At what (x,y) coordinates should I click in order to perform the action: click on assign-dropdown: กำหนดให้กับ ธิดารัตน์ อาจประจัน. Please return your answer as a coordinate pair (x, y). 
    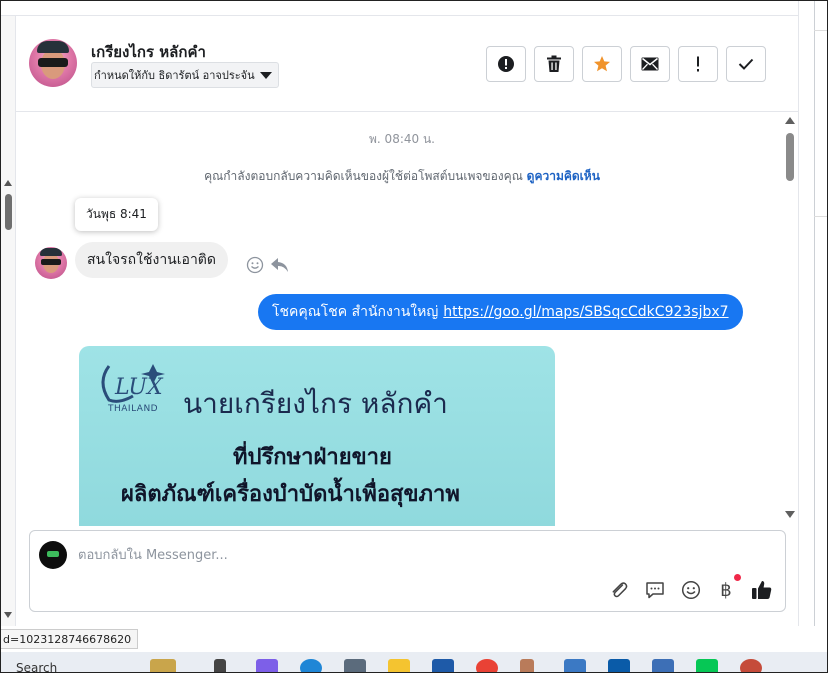
    Looking at the image, I should click on (185, 75).